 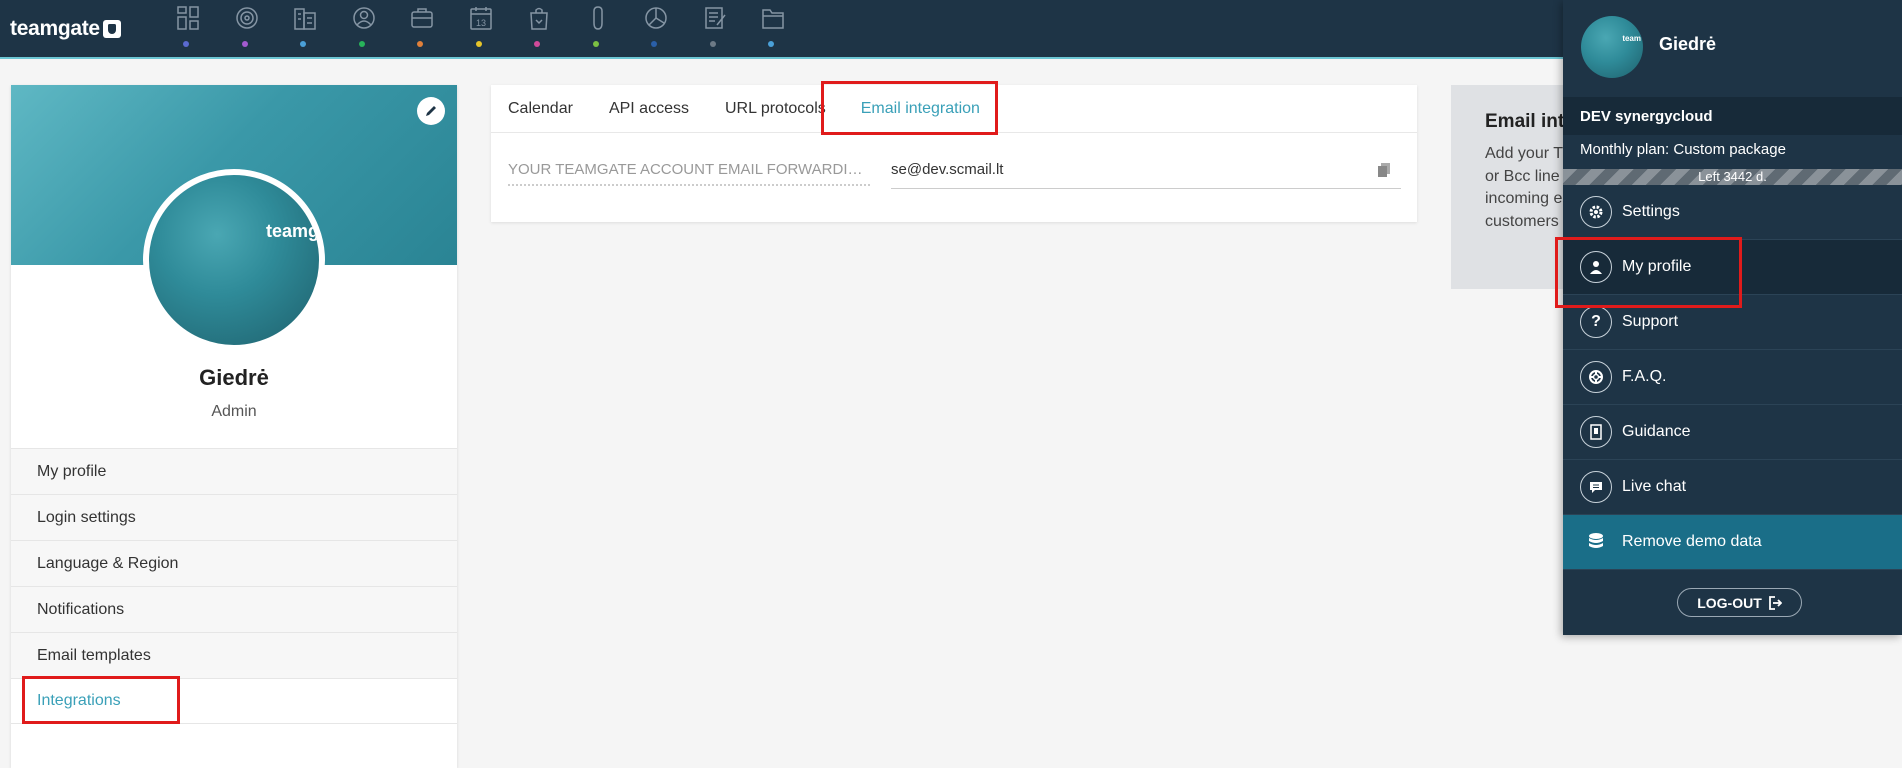 I want to click on profile-avatar: teamg, so click(x=234, y=260).